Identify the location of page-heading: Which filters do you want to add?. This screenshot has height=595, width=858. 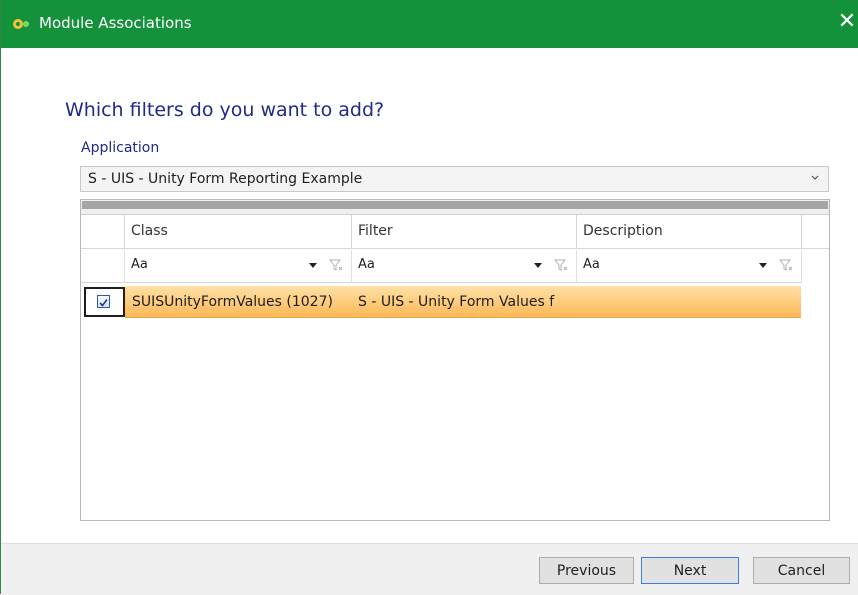
(225, 110).